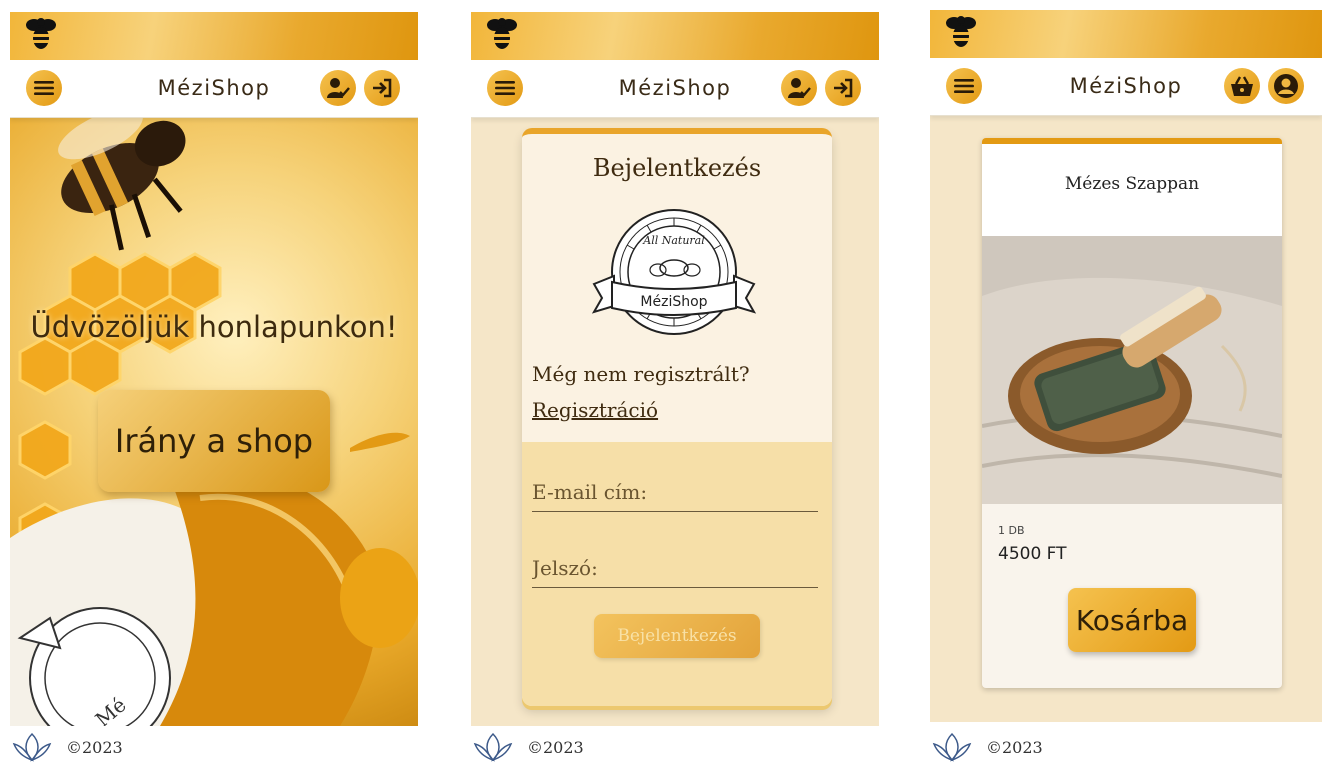 The height and width of the screenshot is (769, 1327). I want to click on add-to-cart-button: Kosárba, so click(1132, 620).